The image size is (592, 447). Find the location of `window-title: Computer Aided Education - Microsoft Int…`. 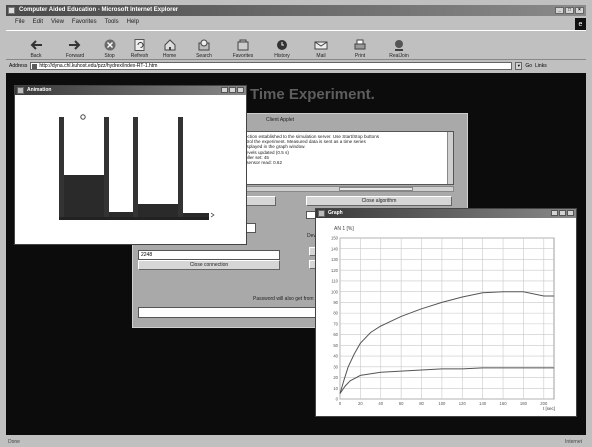

window-title: Computer Aided Education - Microsoft Int… is located at coordinates (99, 10).